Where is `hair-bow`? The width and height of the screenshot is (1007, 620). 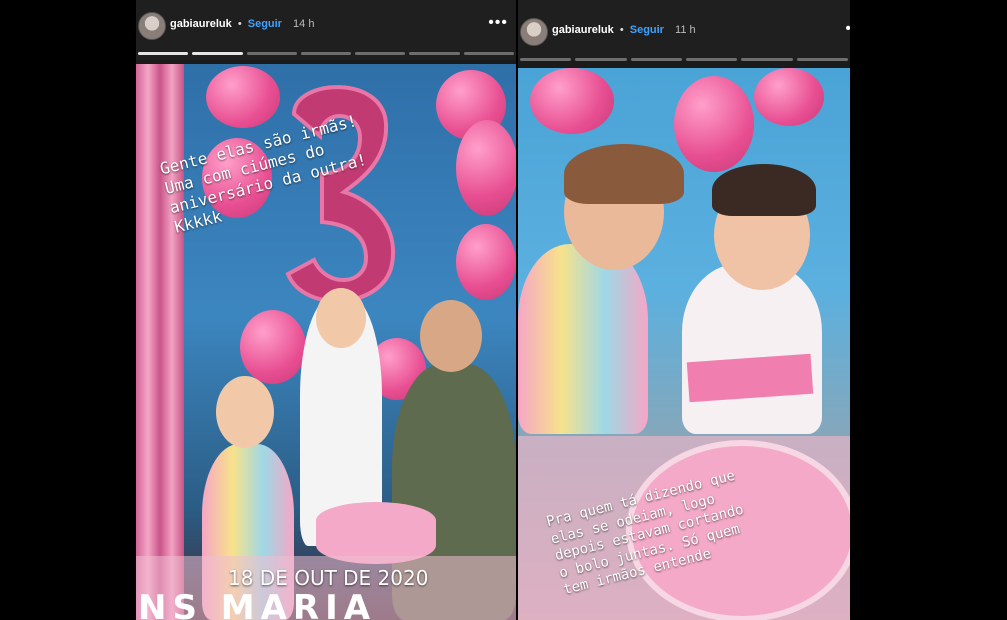
hair-bow is located at coordinates (764, 190).